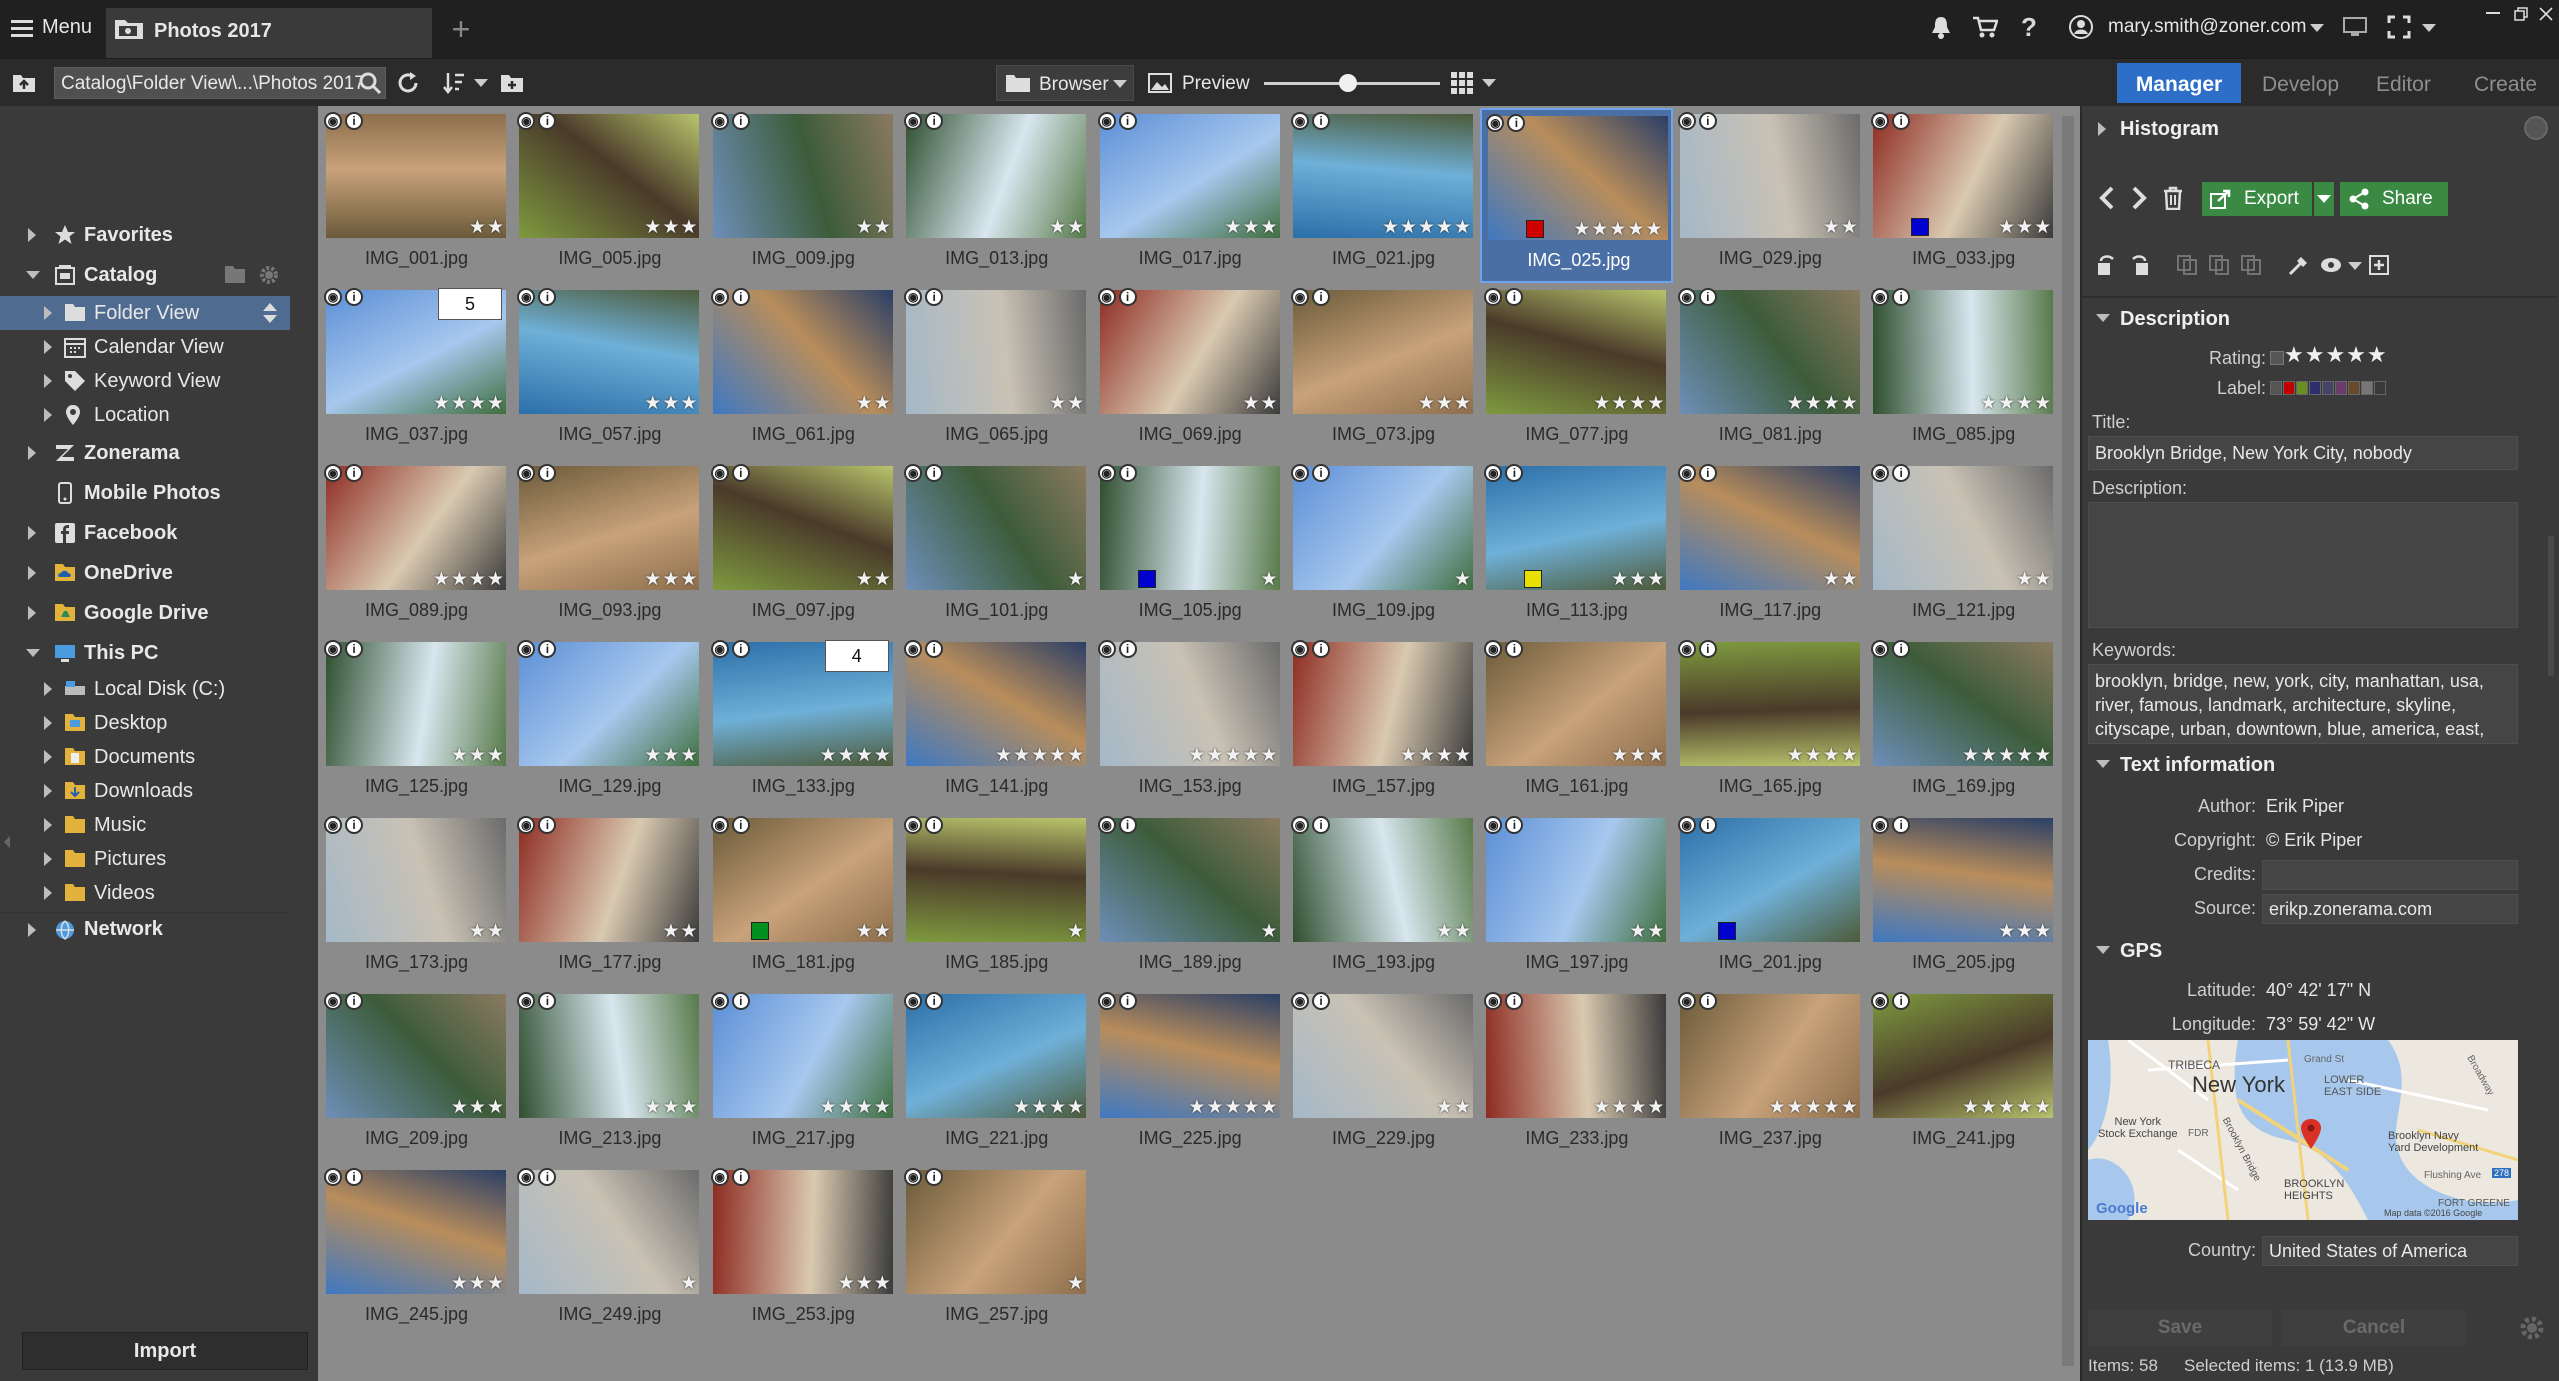  I want to click on sort-icon, so click(454, 83).